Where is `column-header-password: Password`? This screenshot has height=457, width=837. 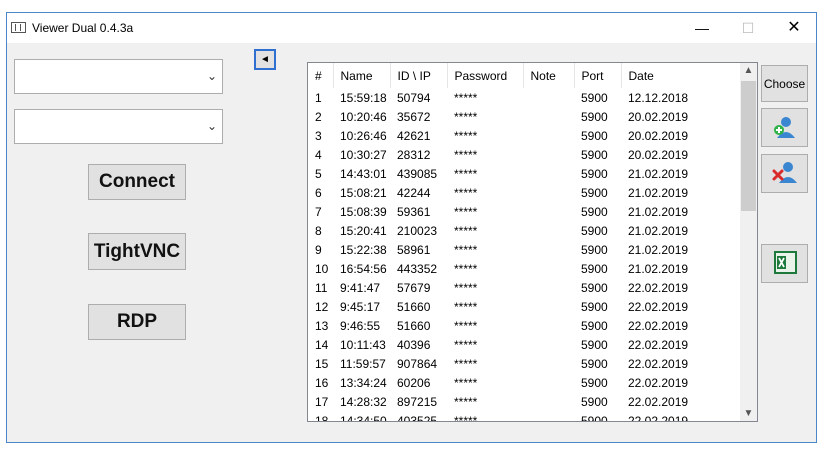 column-header-password: Password is located at coordinates (485, 75).